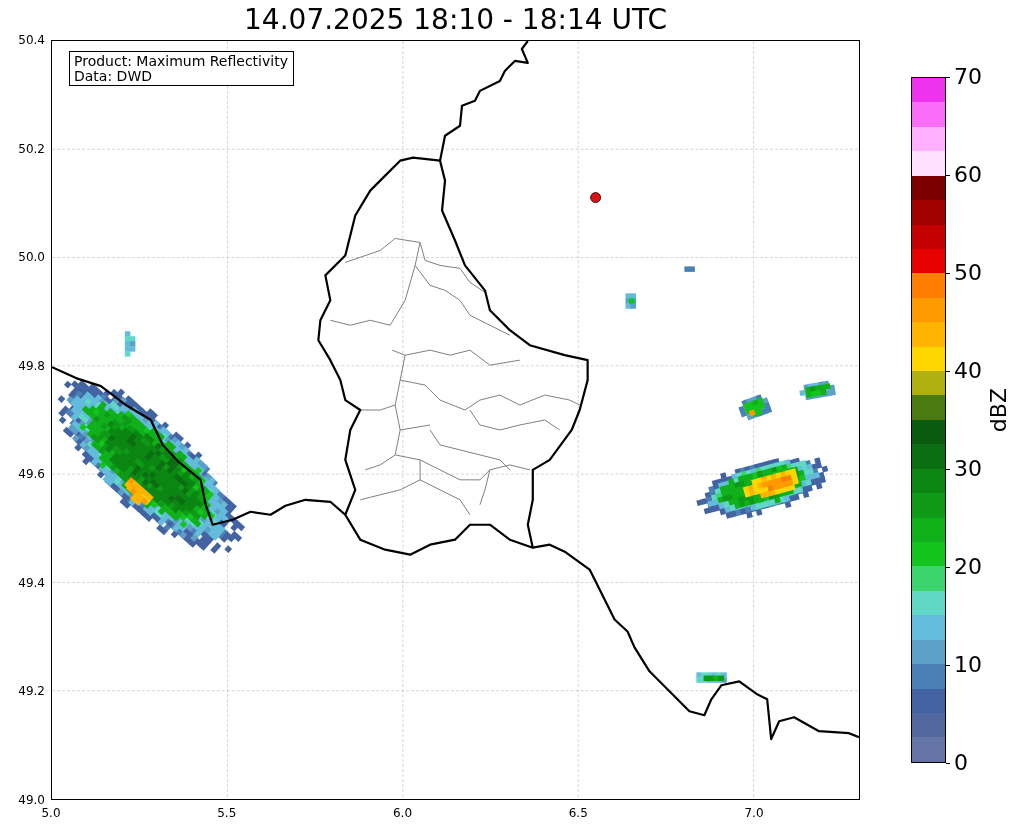 This screenshot has height=834, width=1023. What do you see at coordinates (968, 371) in the screenshot?
I see `colorbar-tick-label: 40` at bounding box center [968, 371].